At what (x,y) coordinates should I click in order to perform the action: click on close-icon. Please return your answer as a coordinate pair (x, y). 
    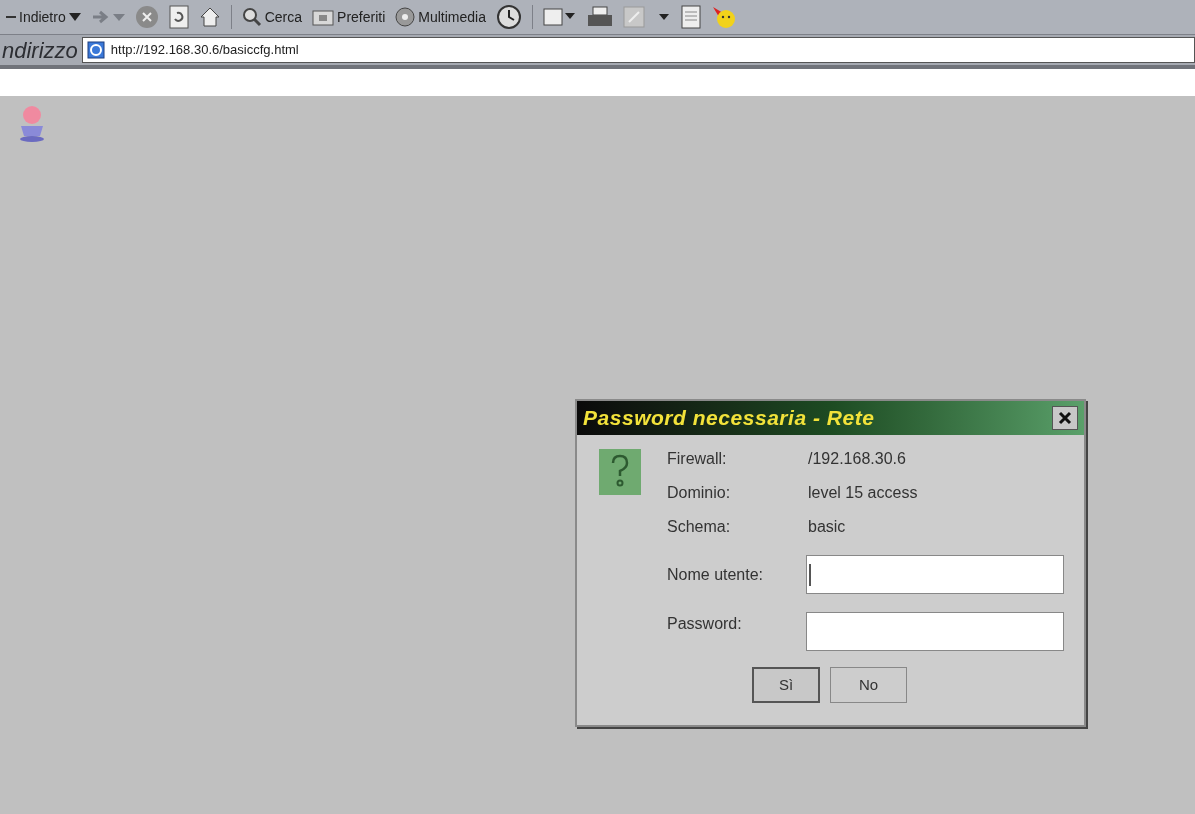
    Looking at the image, I should click on (1065, 418).